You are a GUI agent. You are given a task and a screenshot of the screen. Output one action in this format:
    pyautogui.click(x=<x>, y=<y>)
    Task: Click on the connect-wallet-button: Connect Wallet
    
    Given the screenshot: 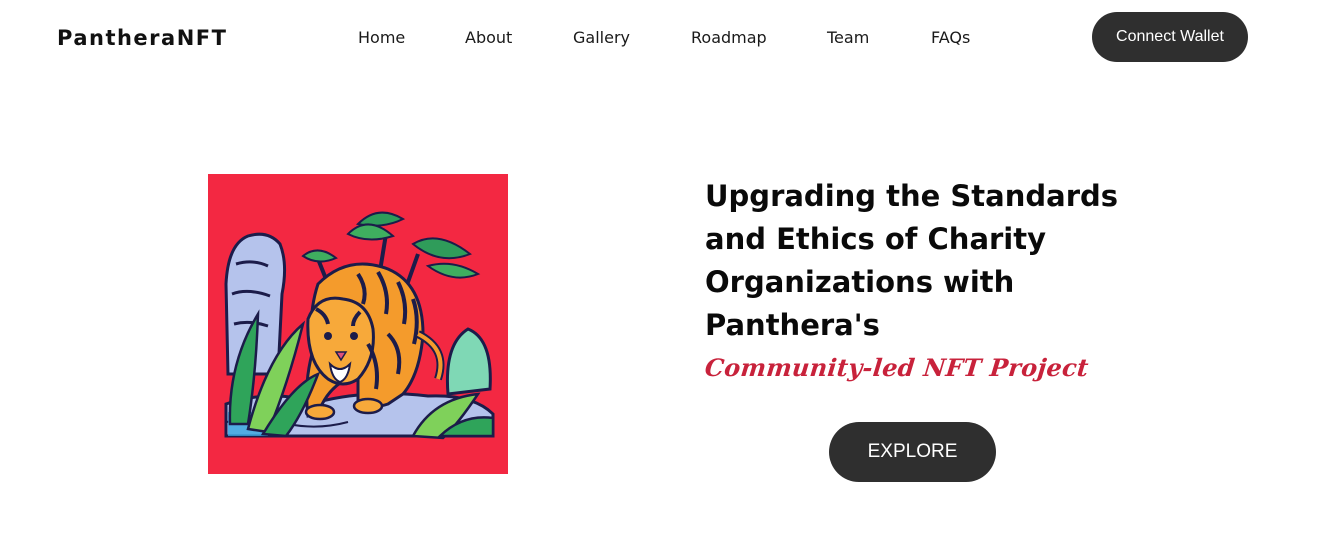 What is the action you would take?
    pyautogui.click(x=1170, y=37)
    